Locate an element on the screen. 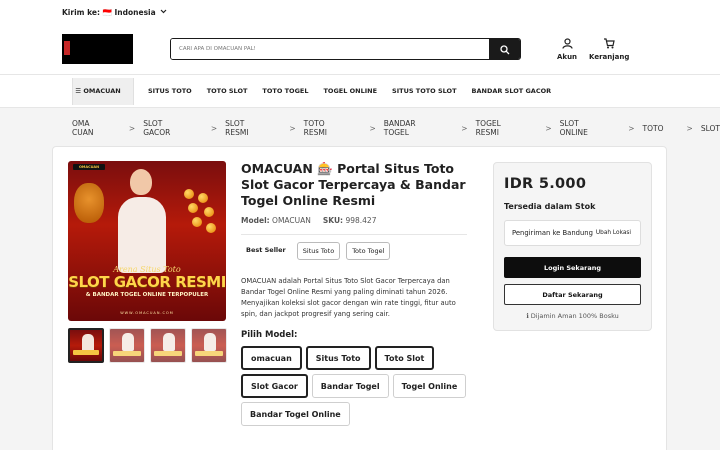 Image resolution: width=720 pixels, height=450 pixels. image-url: WWW.OMACUAN.COM is located at coordinates (147, 313).